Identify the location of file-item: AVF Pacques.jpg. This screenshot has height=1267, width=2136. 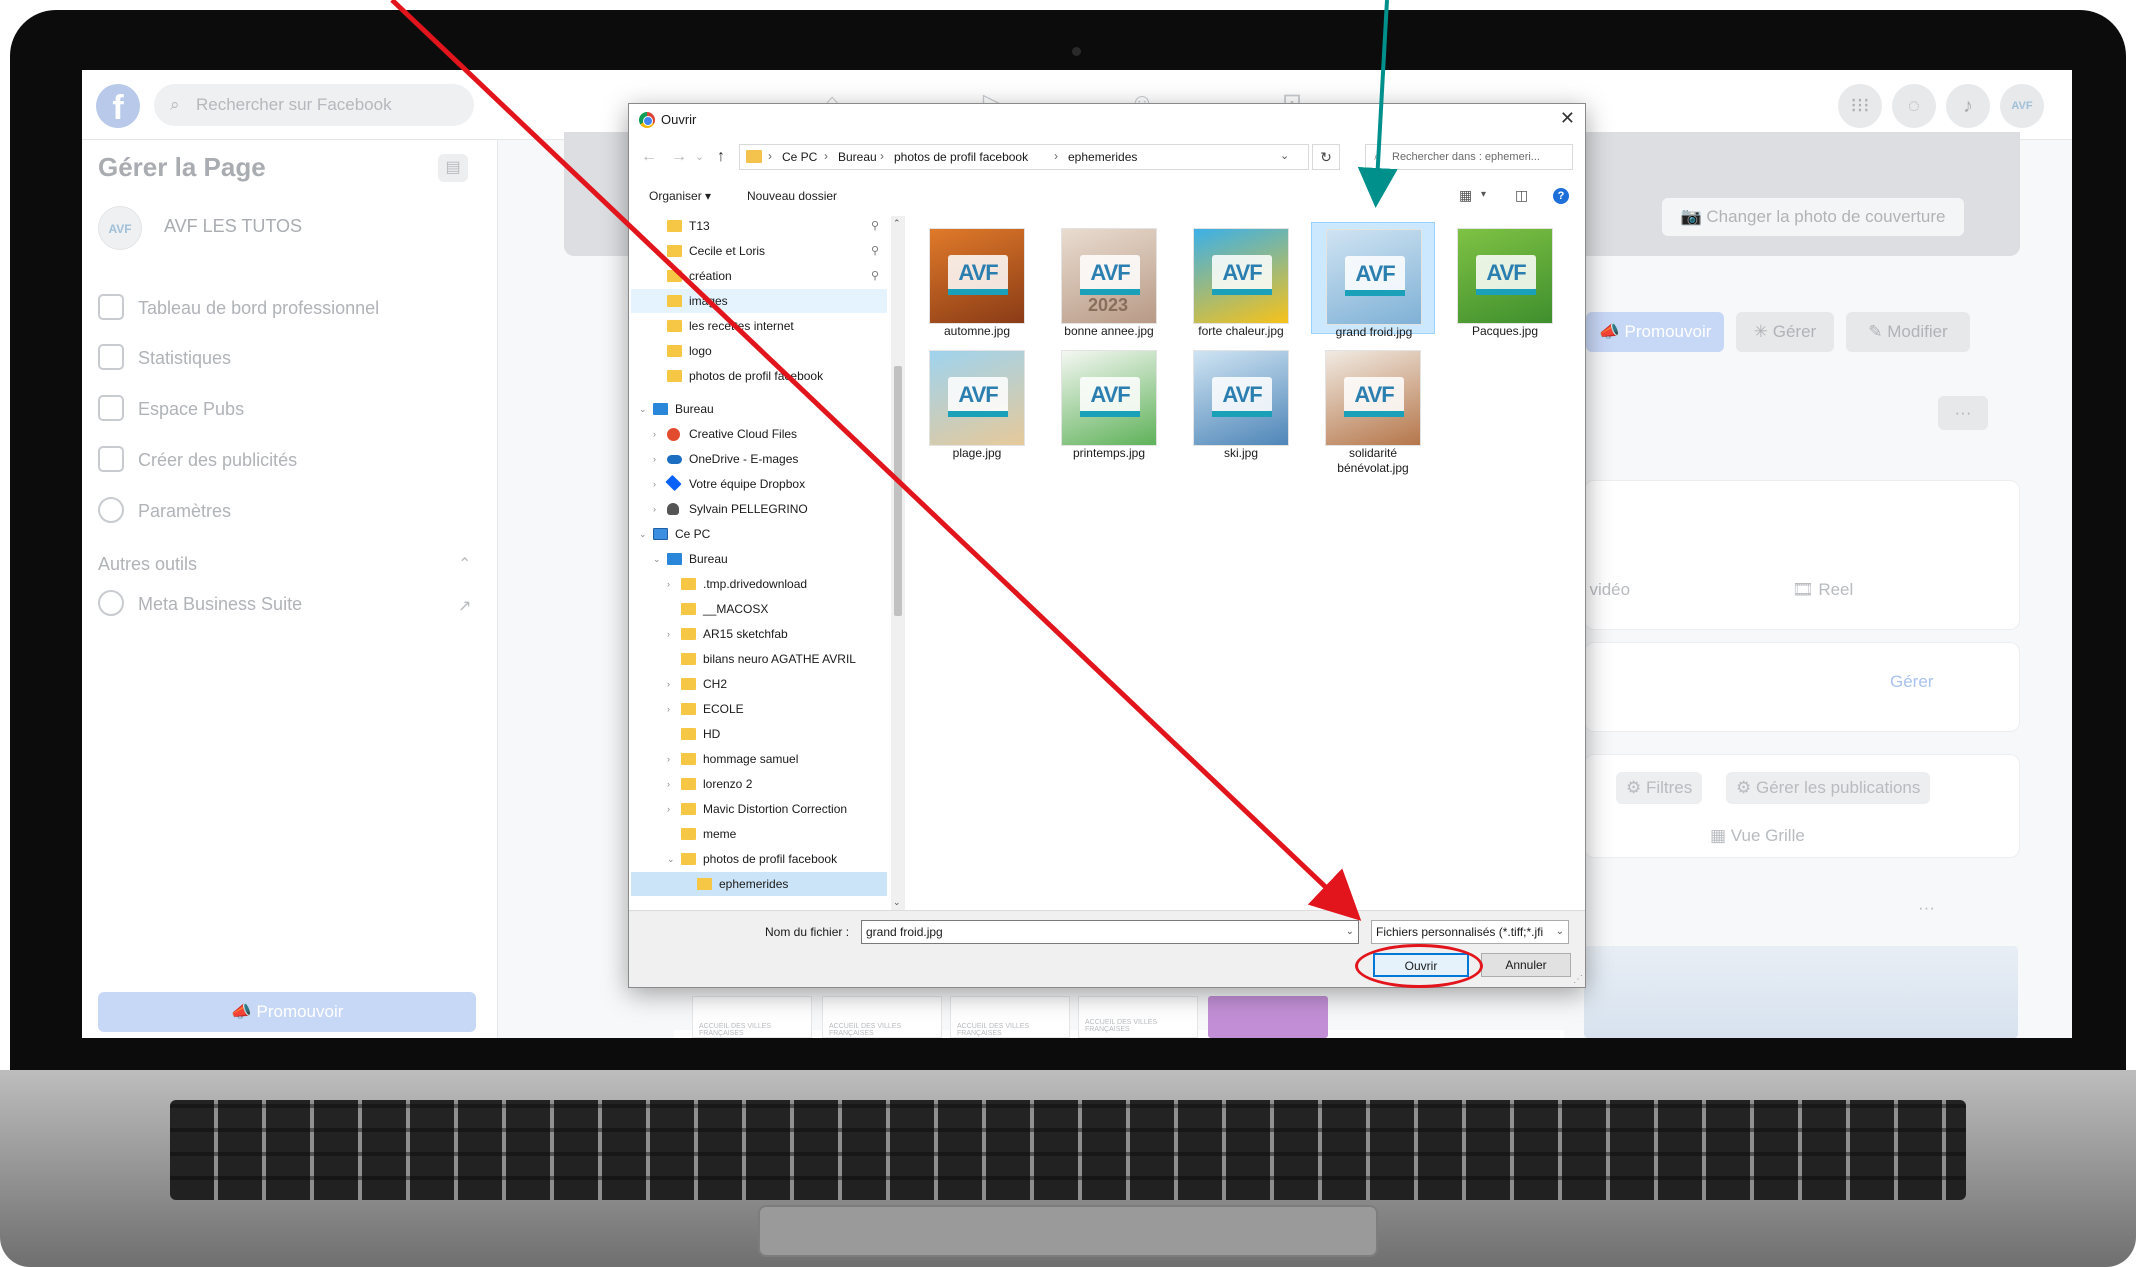
(1505, 280).